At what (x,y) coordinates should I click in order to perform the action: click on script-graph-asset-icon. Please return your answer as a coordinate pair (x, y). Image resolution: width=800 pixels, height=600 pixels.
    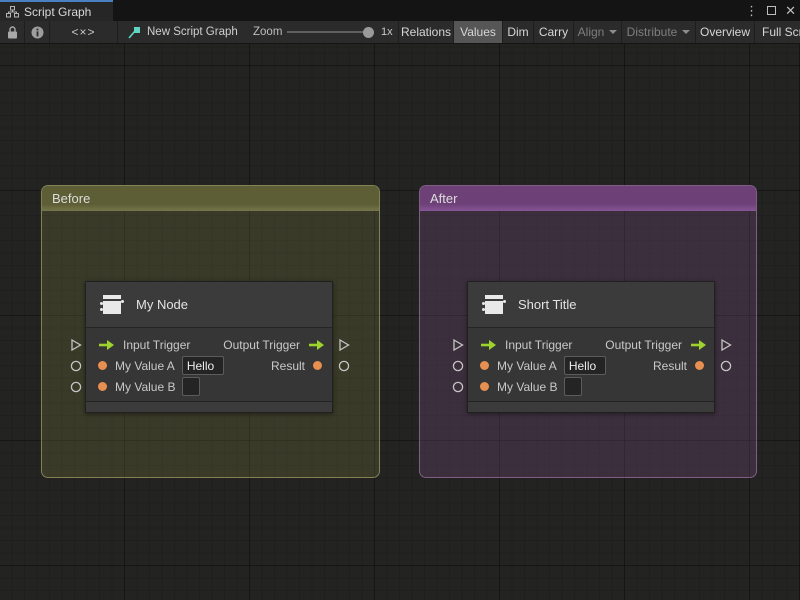
    Looking at the image, I should click on (134, 32).